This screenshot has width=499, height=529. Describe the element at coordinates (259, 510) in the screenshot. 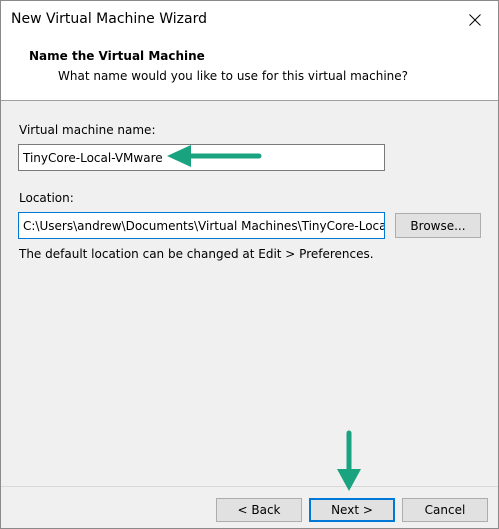

I see `back-button: < Back` at that location.